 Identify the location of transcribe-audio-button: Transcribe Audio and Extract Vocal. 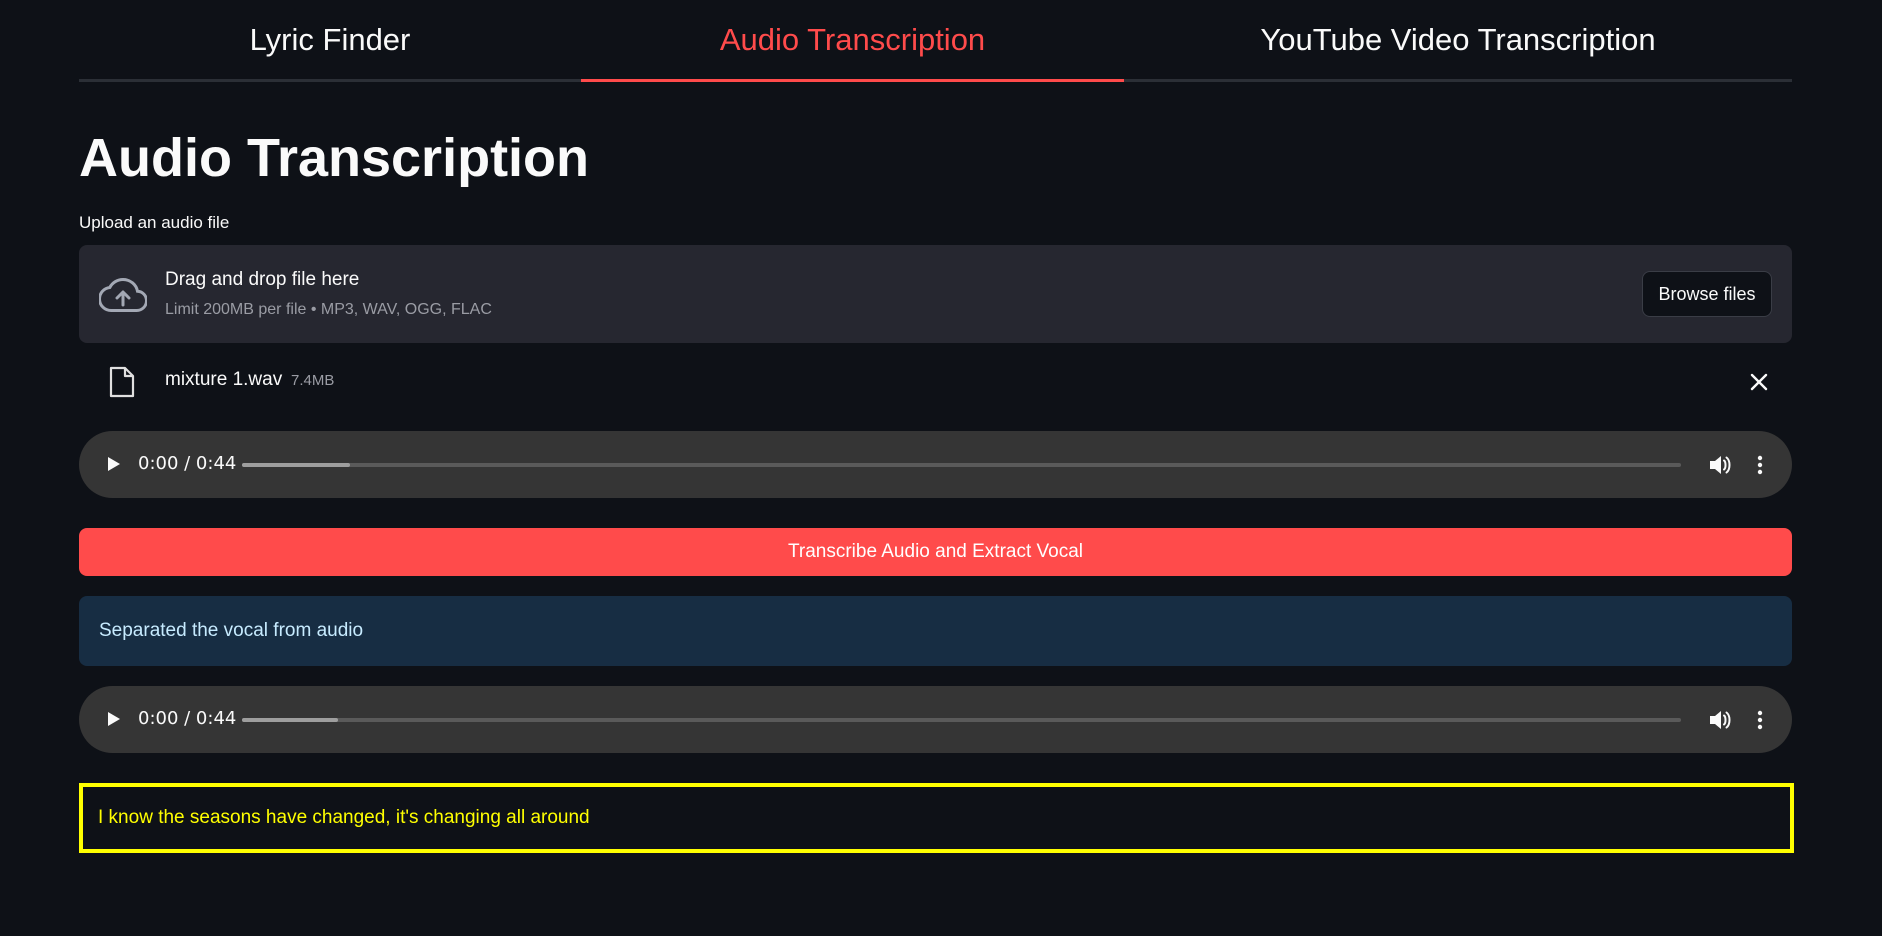
(935, 552).